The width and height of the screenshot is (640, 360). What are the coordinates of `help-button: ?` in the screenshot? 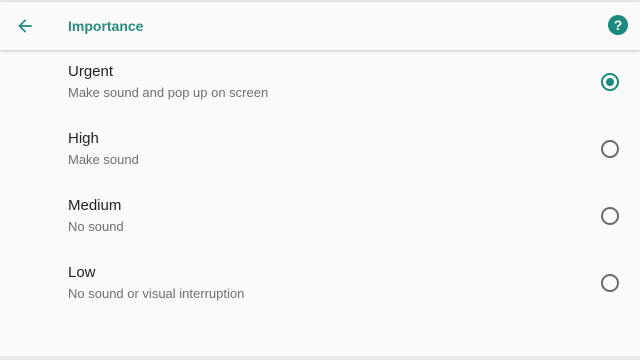 It's located at (618, 25).